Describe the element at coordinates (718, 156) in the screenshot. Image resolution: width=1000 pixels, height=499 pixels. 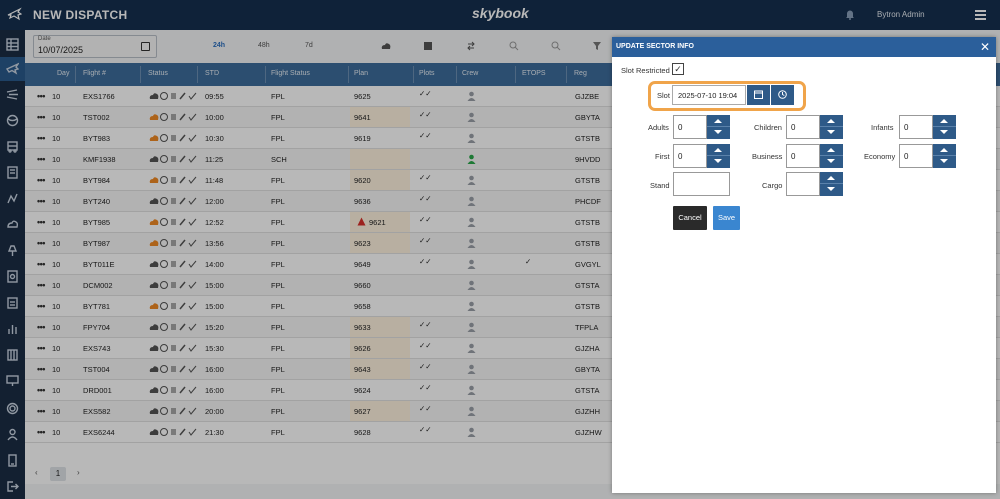
I see `first-stepper` at that location.